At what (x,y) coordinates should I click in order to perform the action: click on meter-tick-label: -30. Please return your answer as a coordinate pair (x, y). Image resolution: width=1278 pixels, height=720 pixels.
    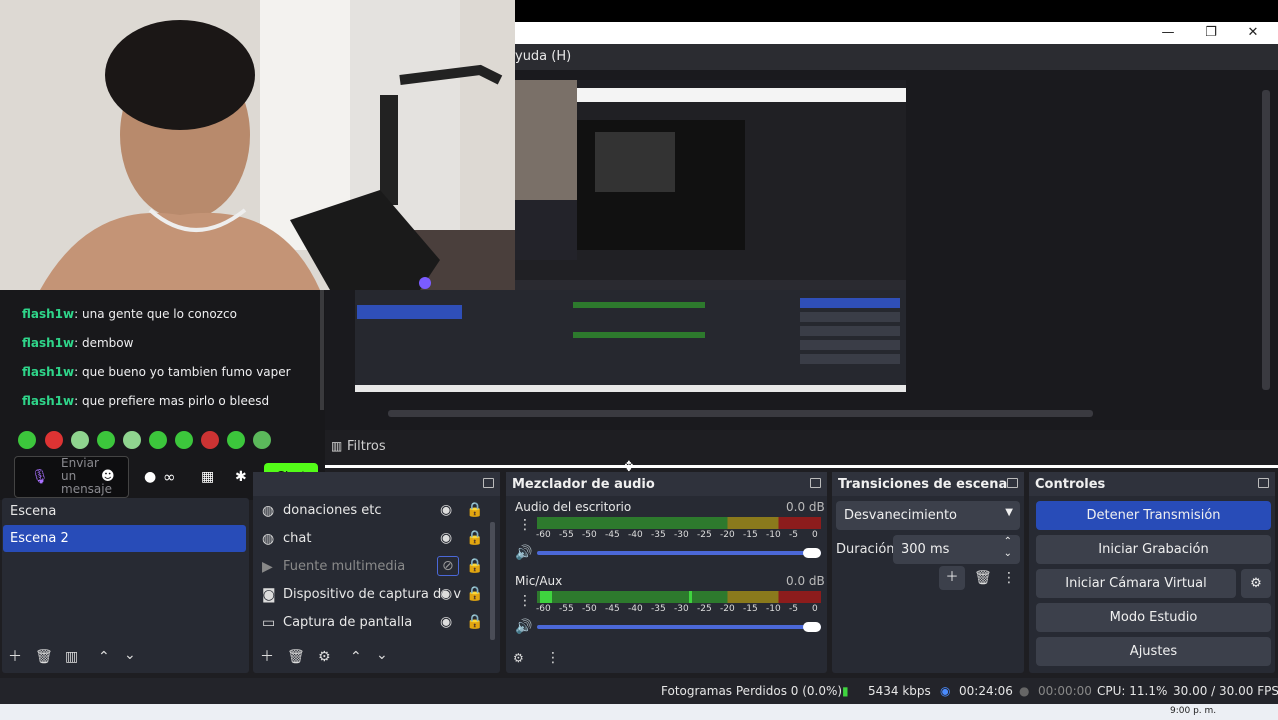
    Looking at the image, I should click on (681, 609).